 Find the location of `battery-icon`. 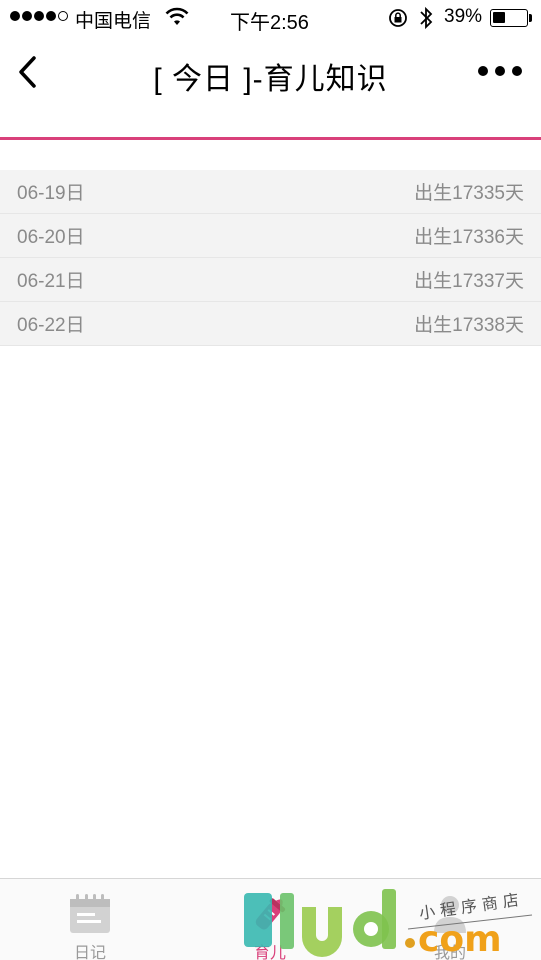

battery-icon is located at coordinates (509, 18).